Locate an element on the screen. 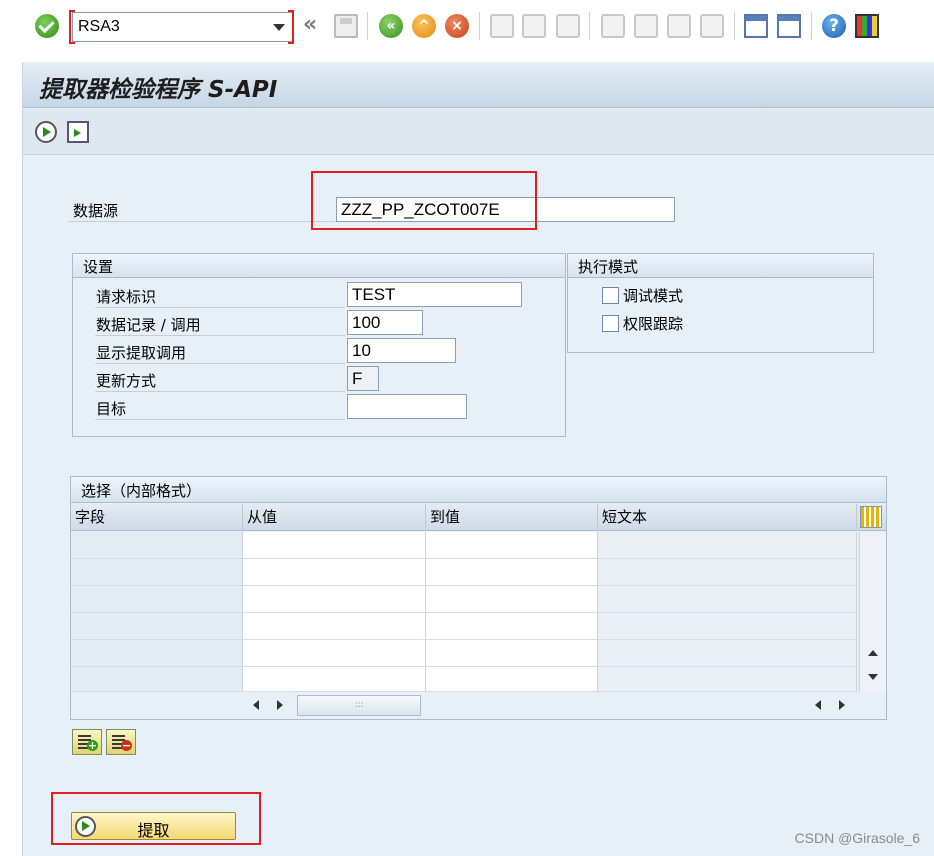 The height and width of the screenshot is (856, 934). horizontal-scrollbar: ::: is located at coordinates (550, 705).